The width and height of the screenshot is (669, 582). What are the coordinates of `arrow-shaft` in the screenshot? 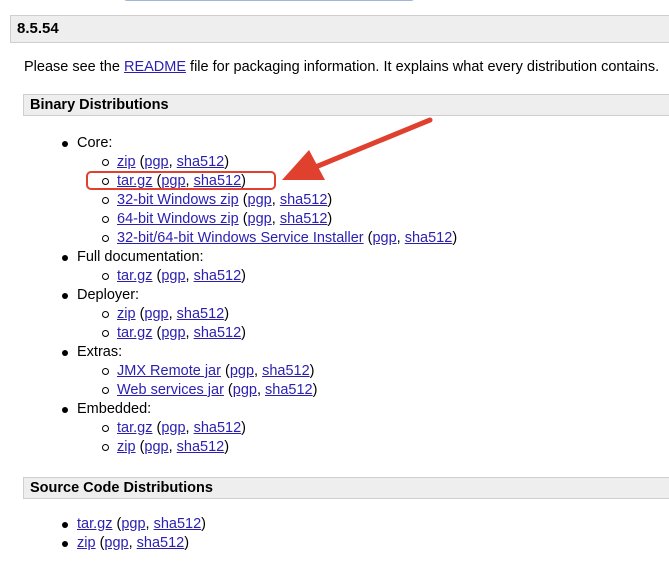 It's located at (374, 143).